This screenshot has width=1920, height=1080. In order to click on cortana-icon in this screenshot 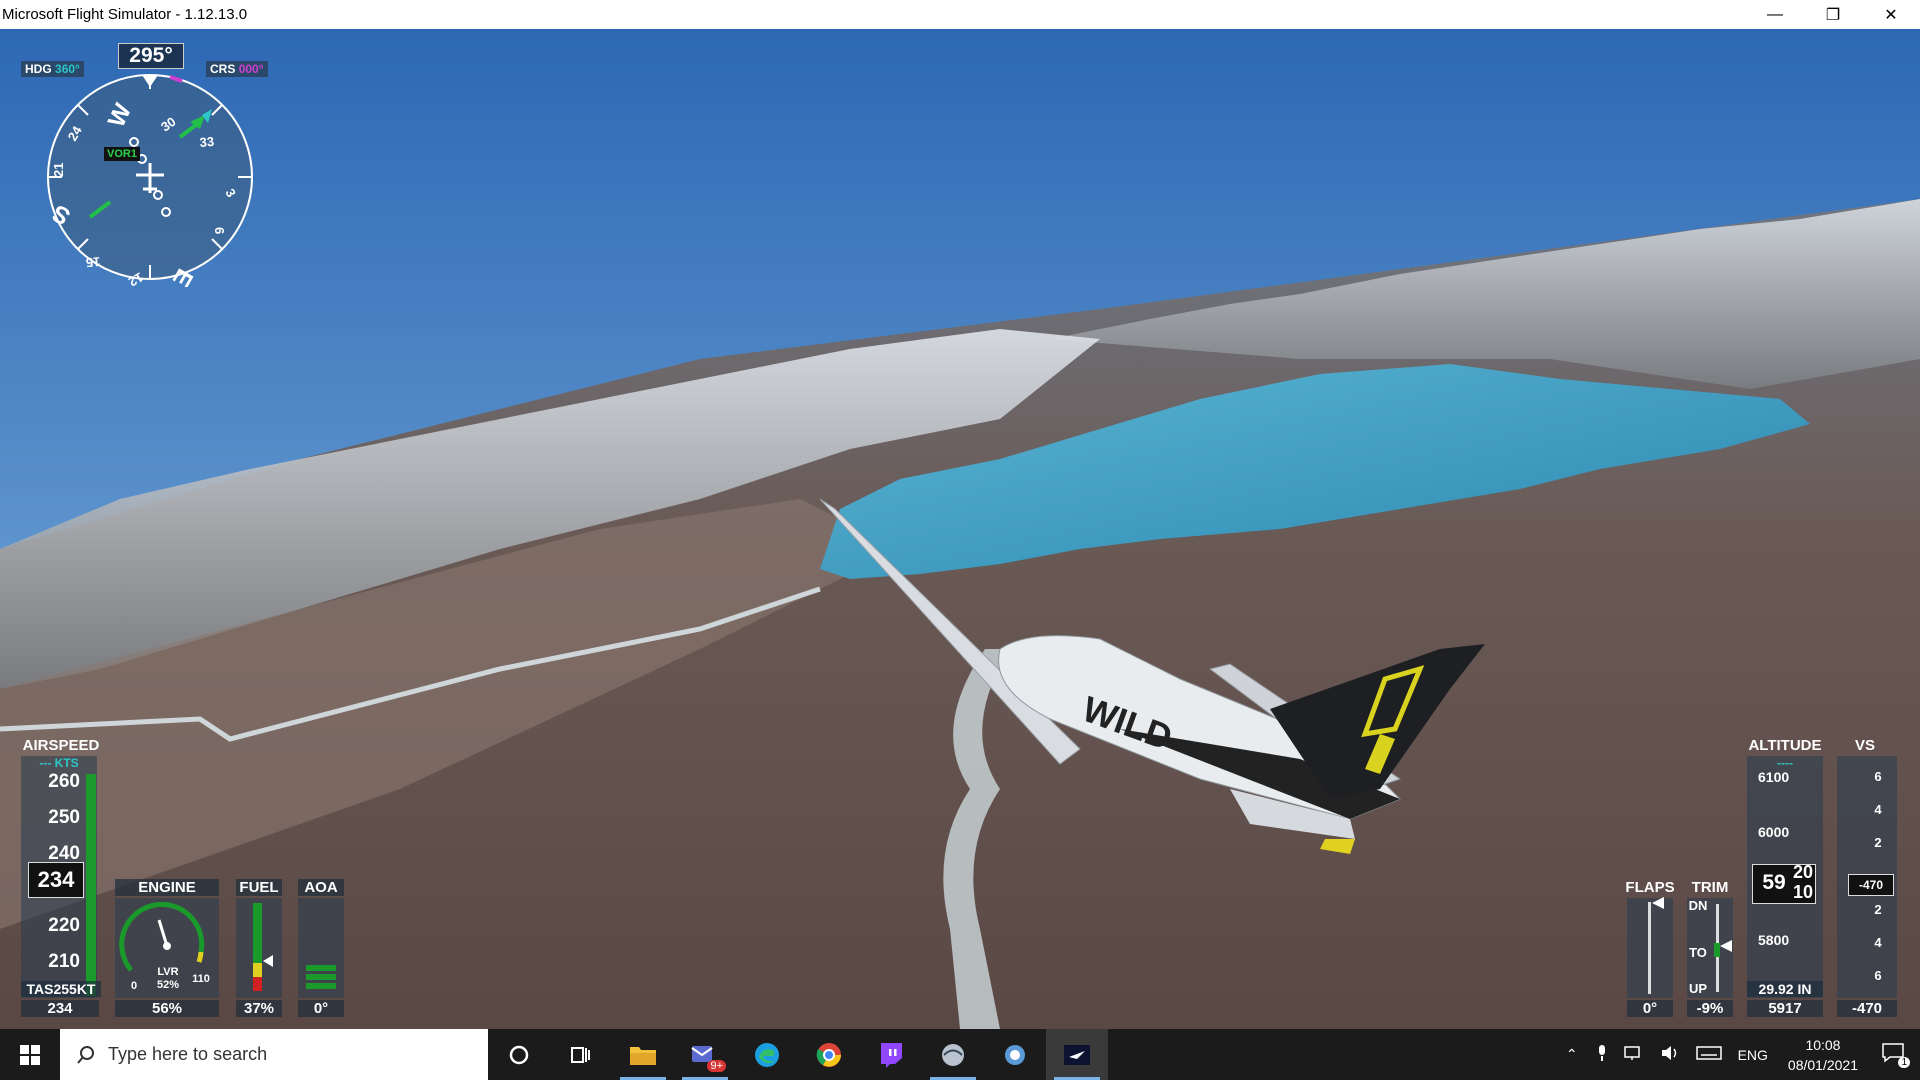, I will do `click(519, 1054)`.